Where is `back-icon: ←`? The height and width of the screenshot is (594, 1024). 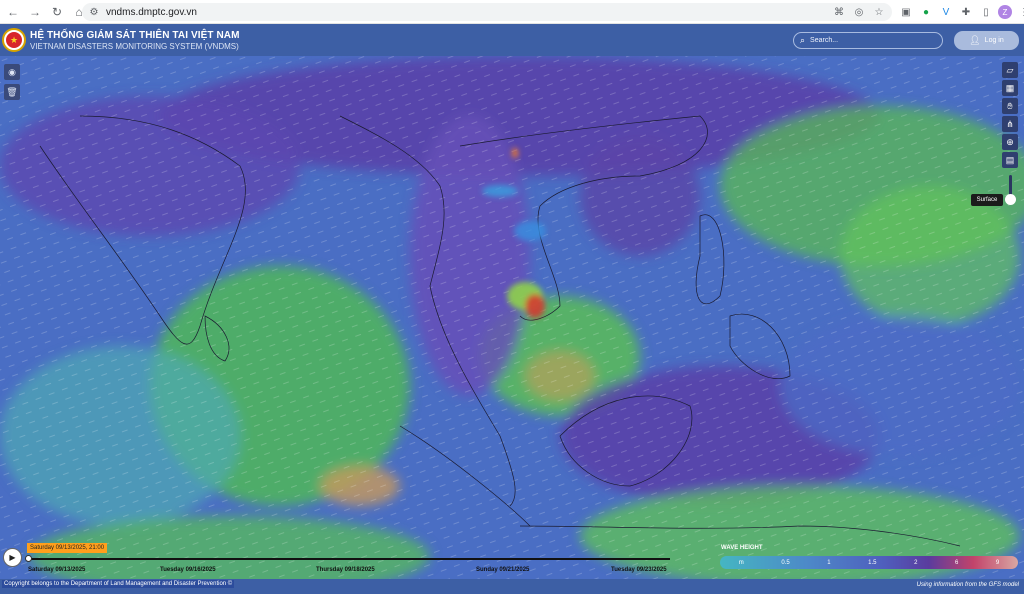
back-icon: ← is located at coordinates (13, 12).